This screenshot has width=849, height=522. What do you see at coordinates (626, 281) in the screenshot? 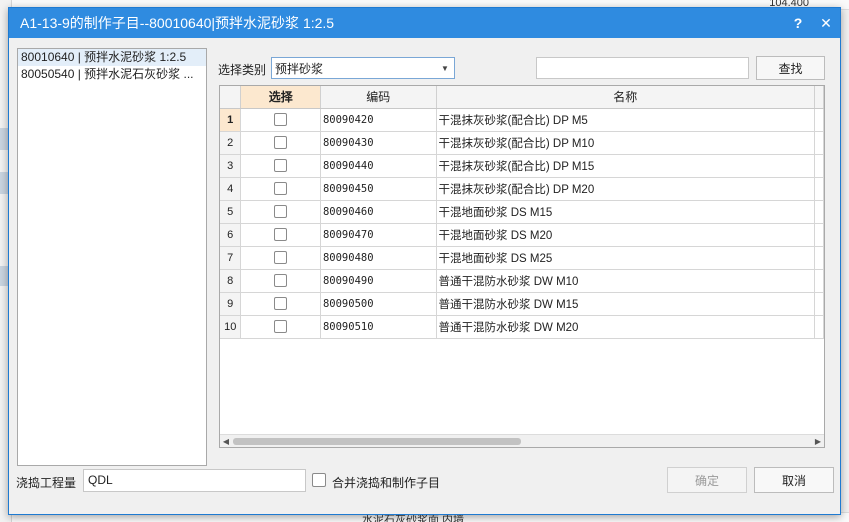
I see `name-cell: 普通干混防水砂浆 DW M10` at bounding box center [626, 281].